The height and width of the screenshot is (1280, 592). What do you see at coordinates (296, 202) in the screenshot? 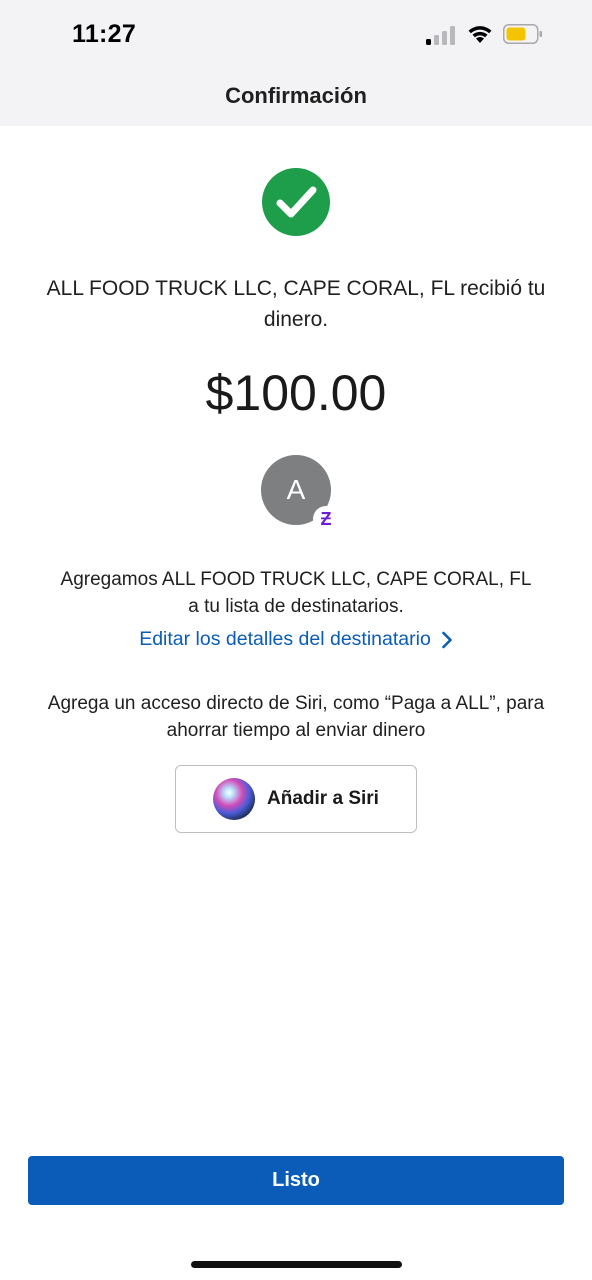
I see `checkmark-circle-icon` at bounding box center [296, 202].